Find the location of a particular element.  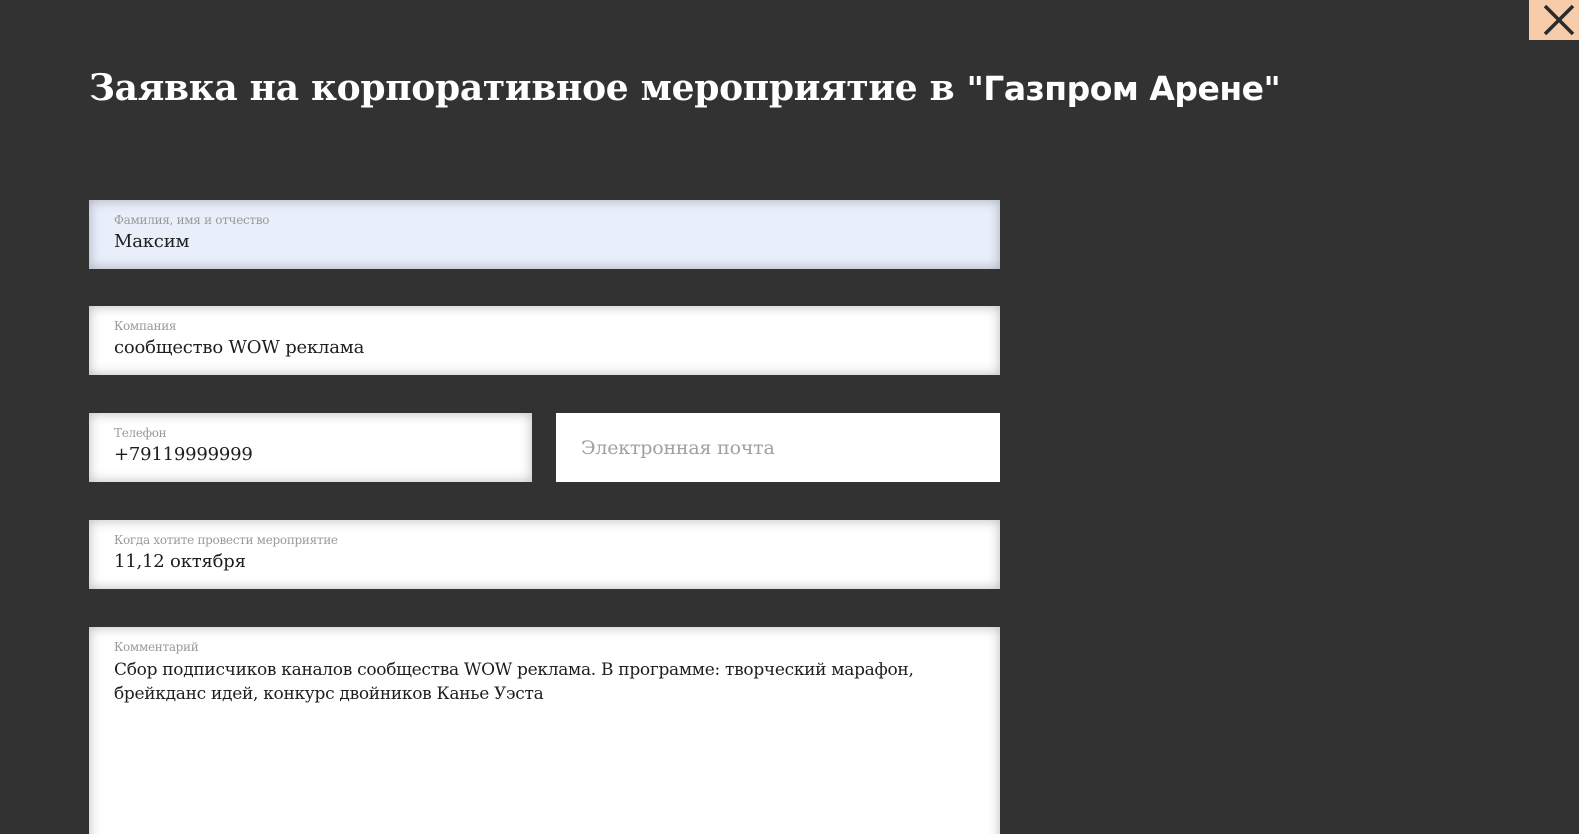

email-field: Электронная почта is located at coordinates (778, 447).